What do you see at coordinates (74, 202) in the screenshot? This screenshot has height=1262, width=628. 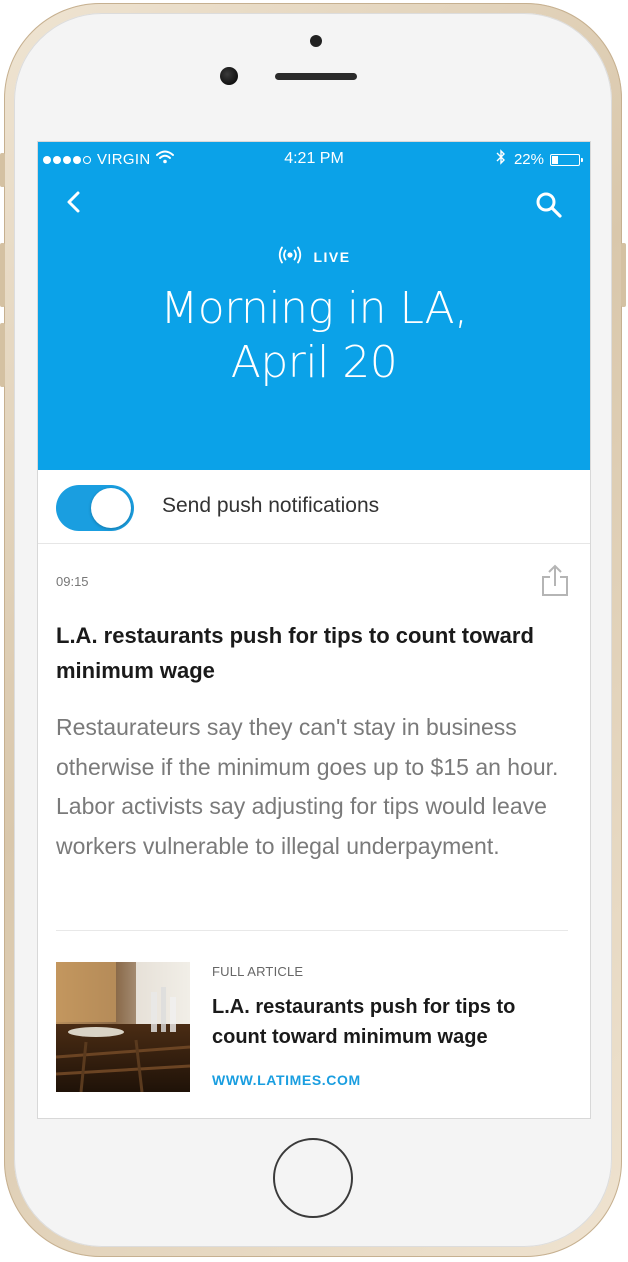 I see `chevron-left-icon` at bounding box center [74, 202].